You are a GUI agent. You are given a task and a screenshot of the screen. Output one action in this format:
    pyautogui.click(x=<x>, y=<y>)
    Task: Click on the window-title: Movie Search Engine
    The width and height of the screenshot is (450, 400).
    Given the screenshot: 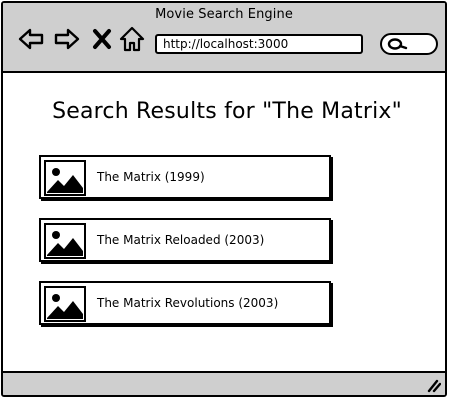 What is the action you would take?
    pyautogui.click(x=224, y=14)
    